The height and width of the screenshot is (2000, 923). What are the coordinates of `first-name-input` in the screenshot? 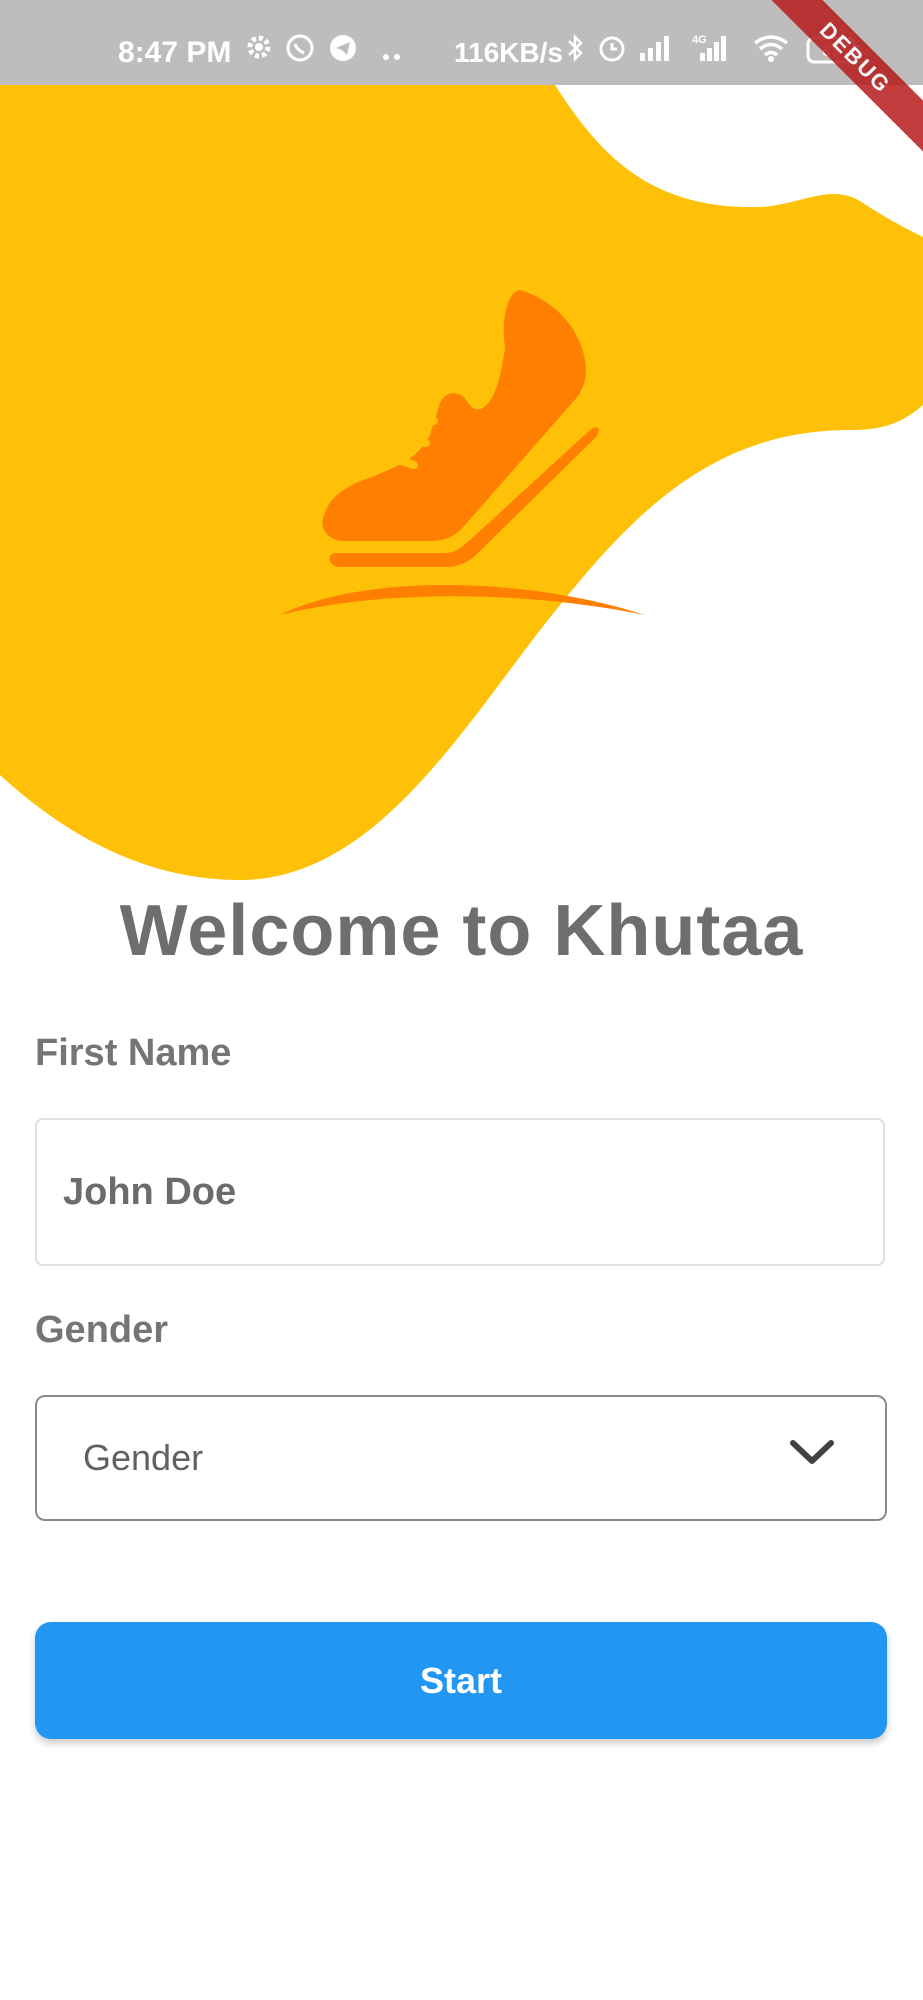 It's located at (460, 1192).